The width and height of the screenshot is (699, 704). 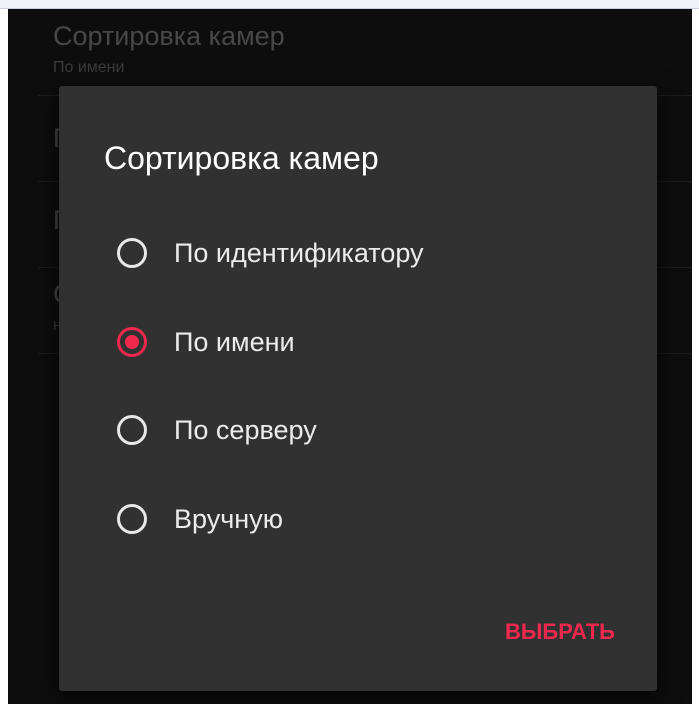 I want to click on option-by-name: По имени, so click(x=359, y=345).